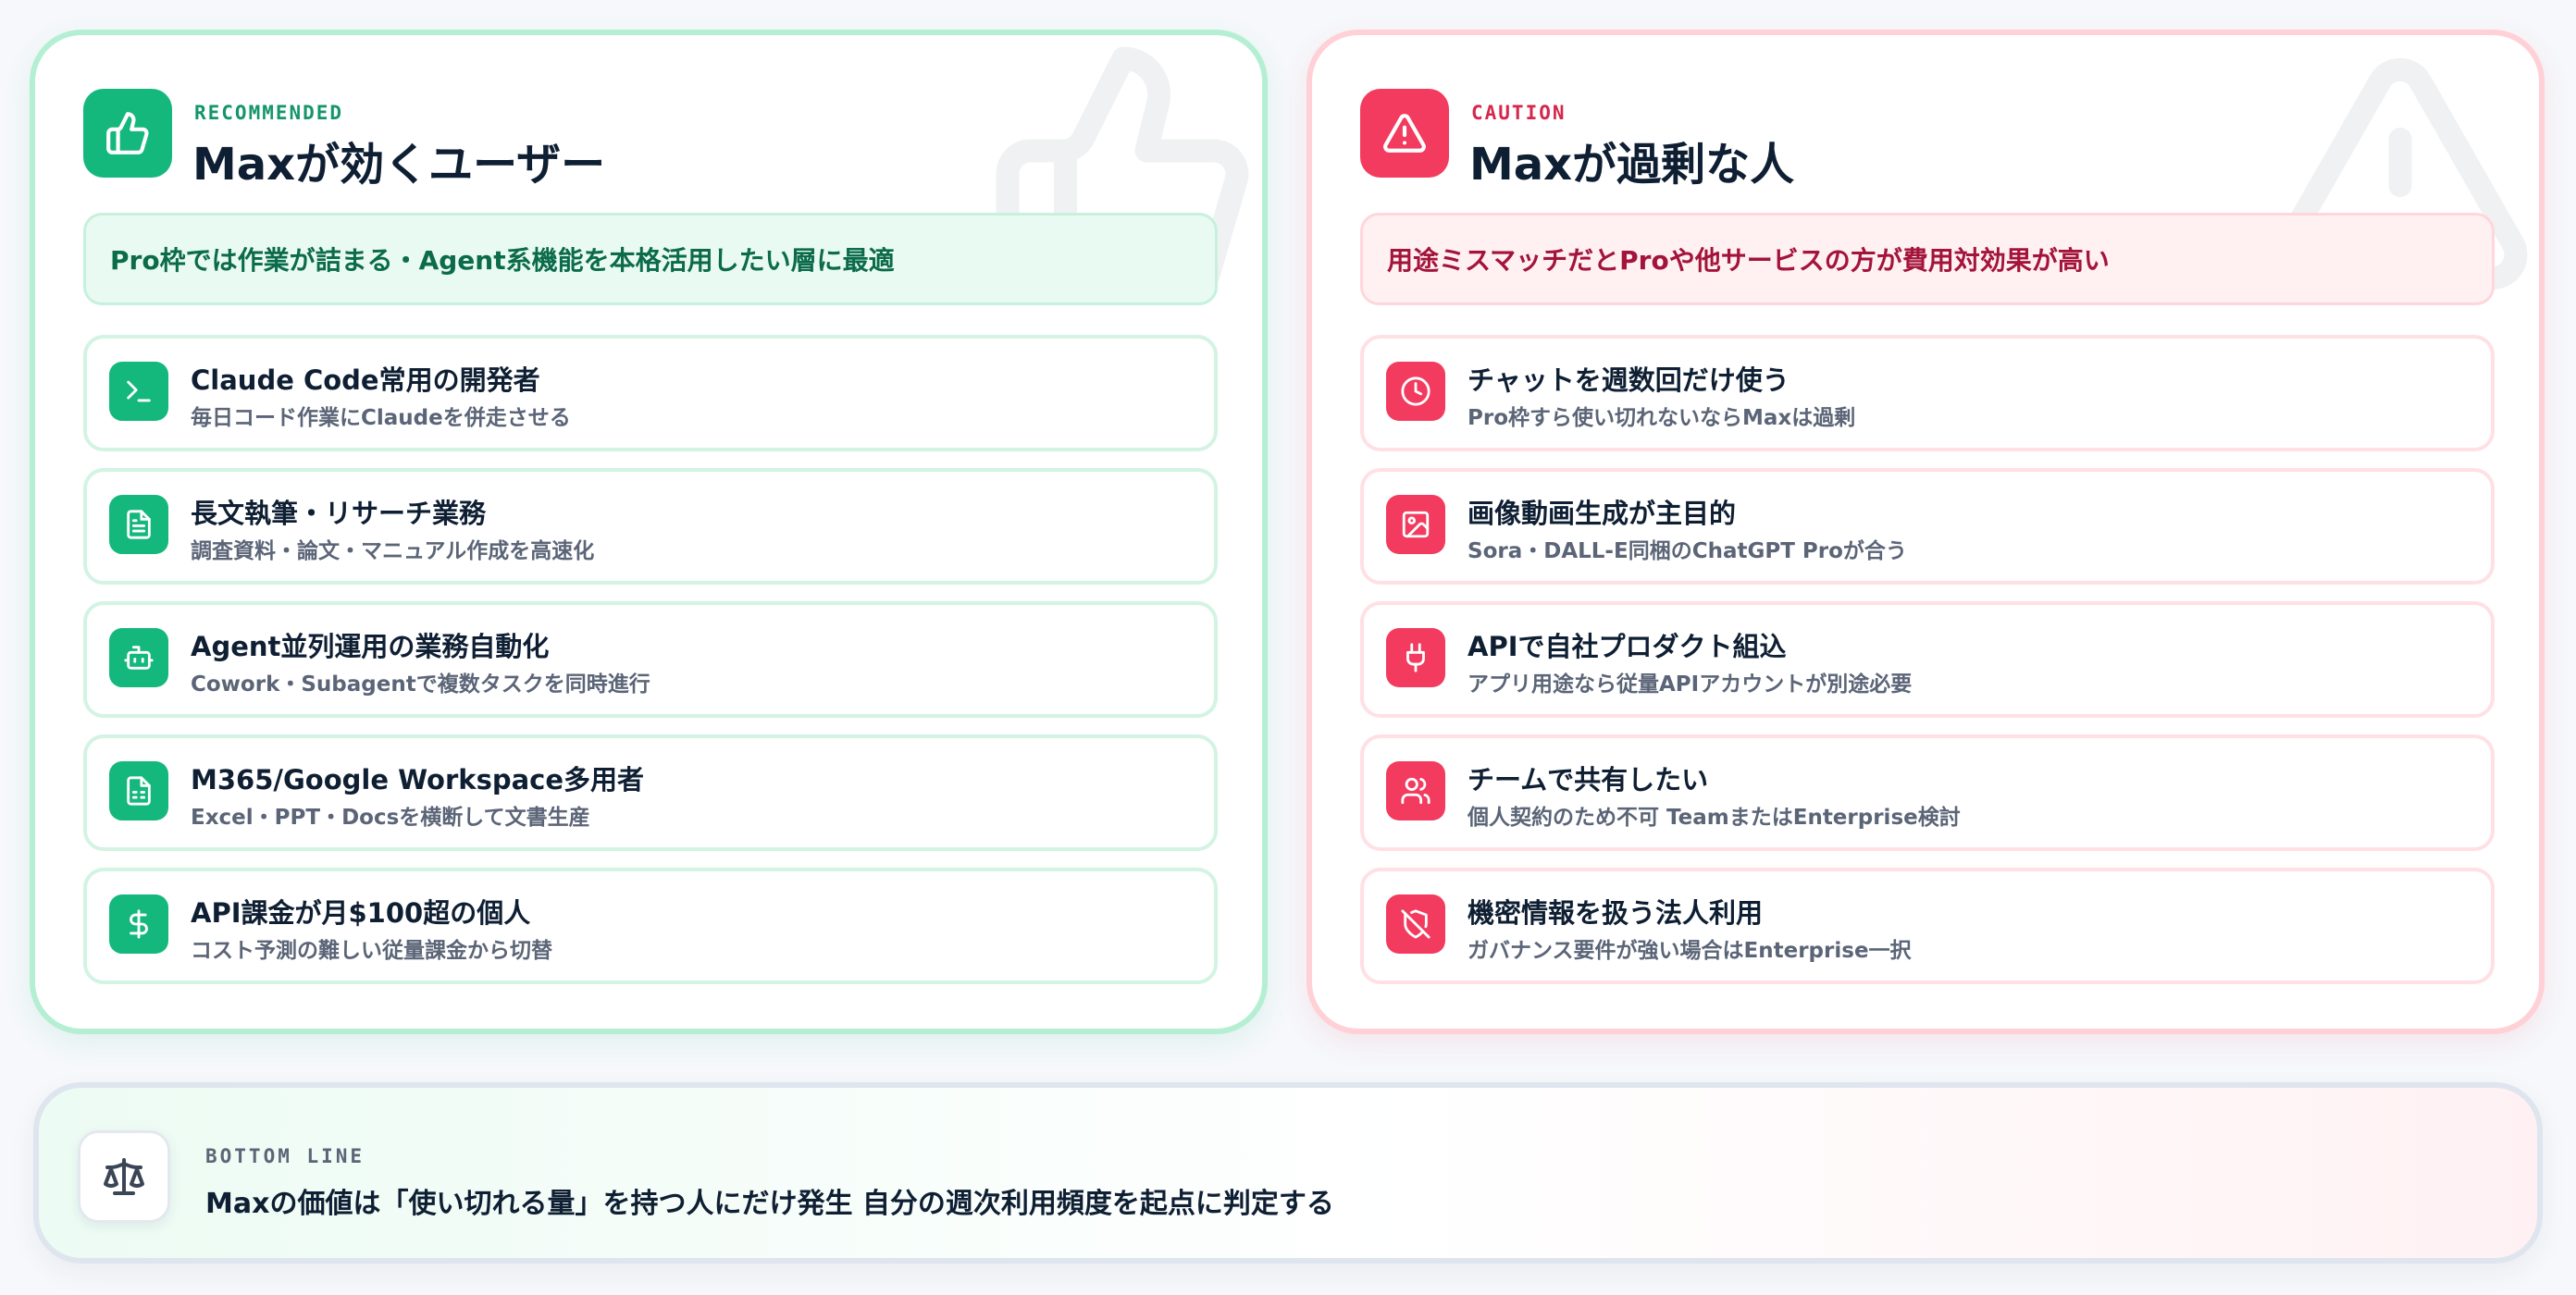  What do you see at coordinates (1687, 551) in the screenshot?
I see `item-description: Sora・DALL-E同梱のChatGPT Proが合う` at bounding box center [1687, 551].